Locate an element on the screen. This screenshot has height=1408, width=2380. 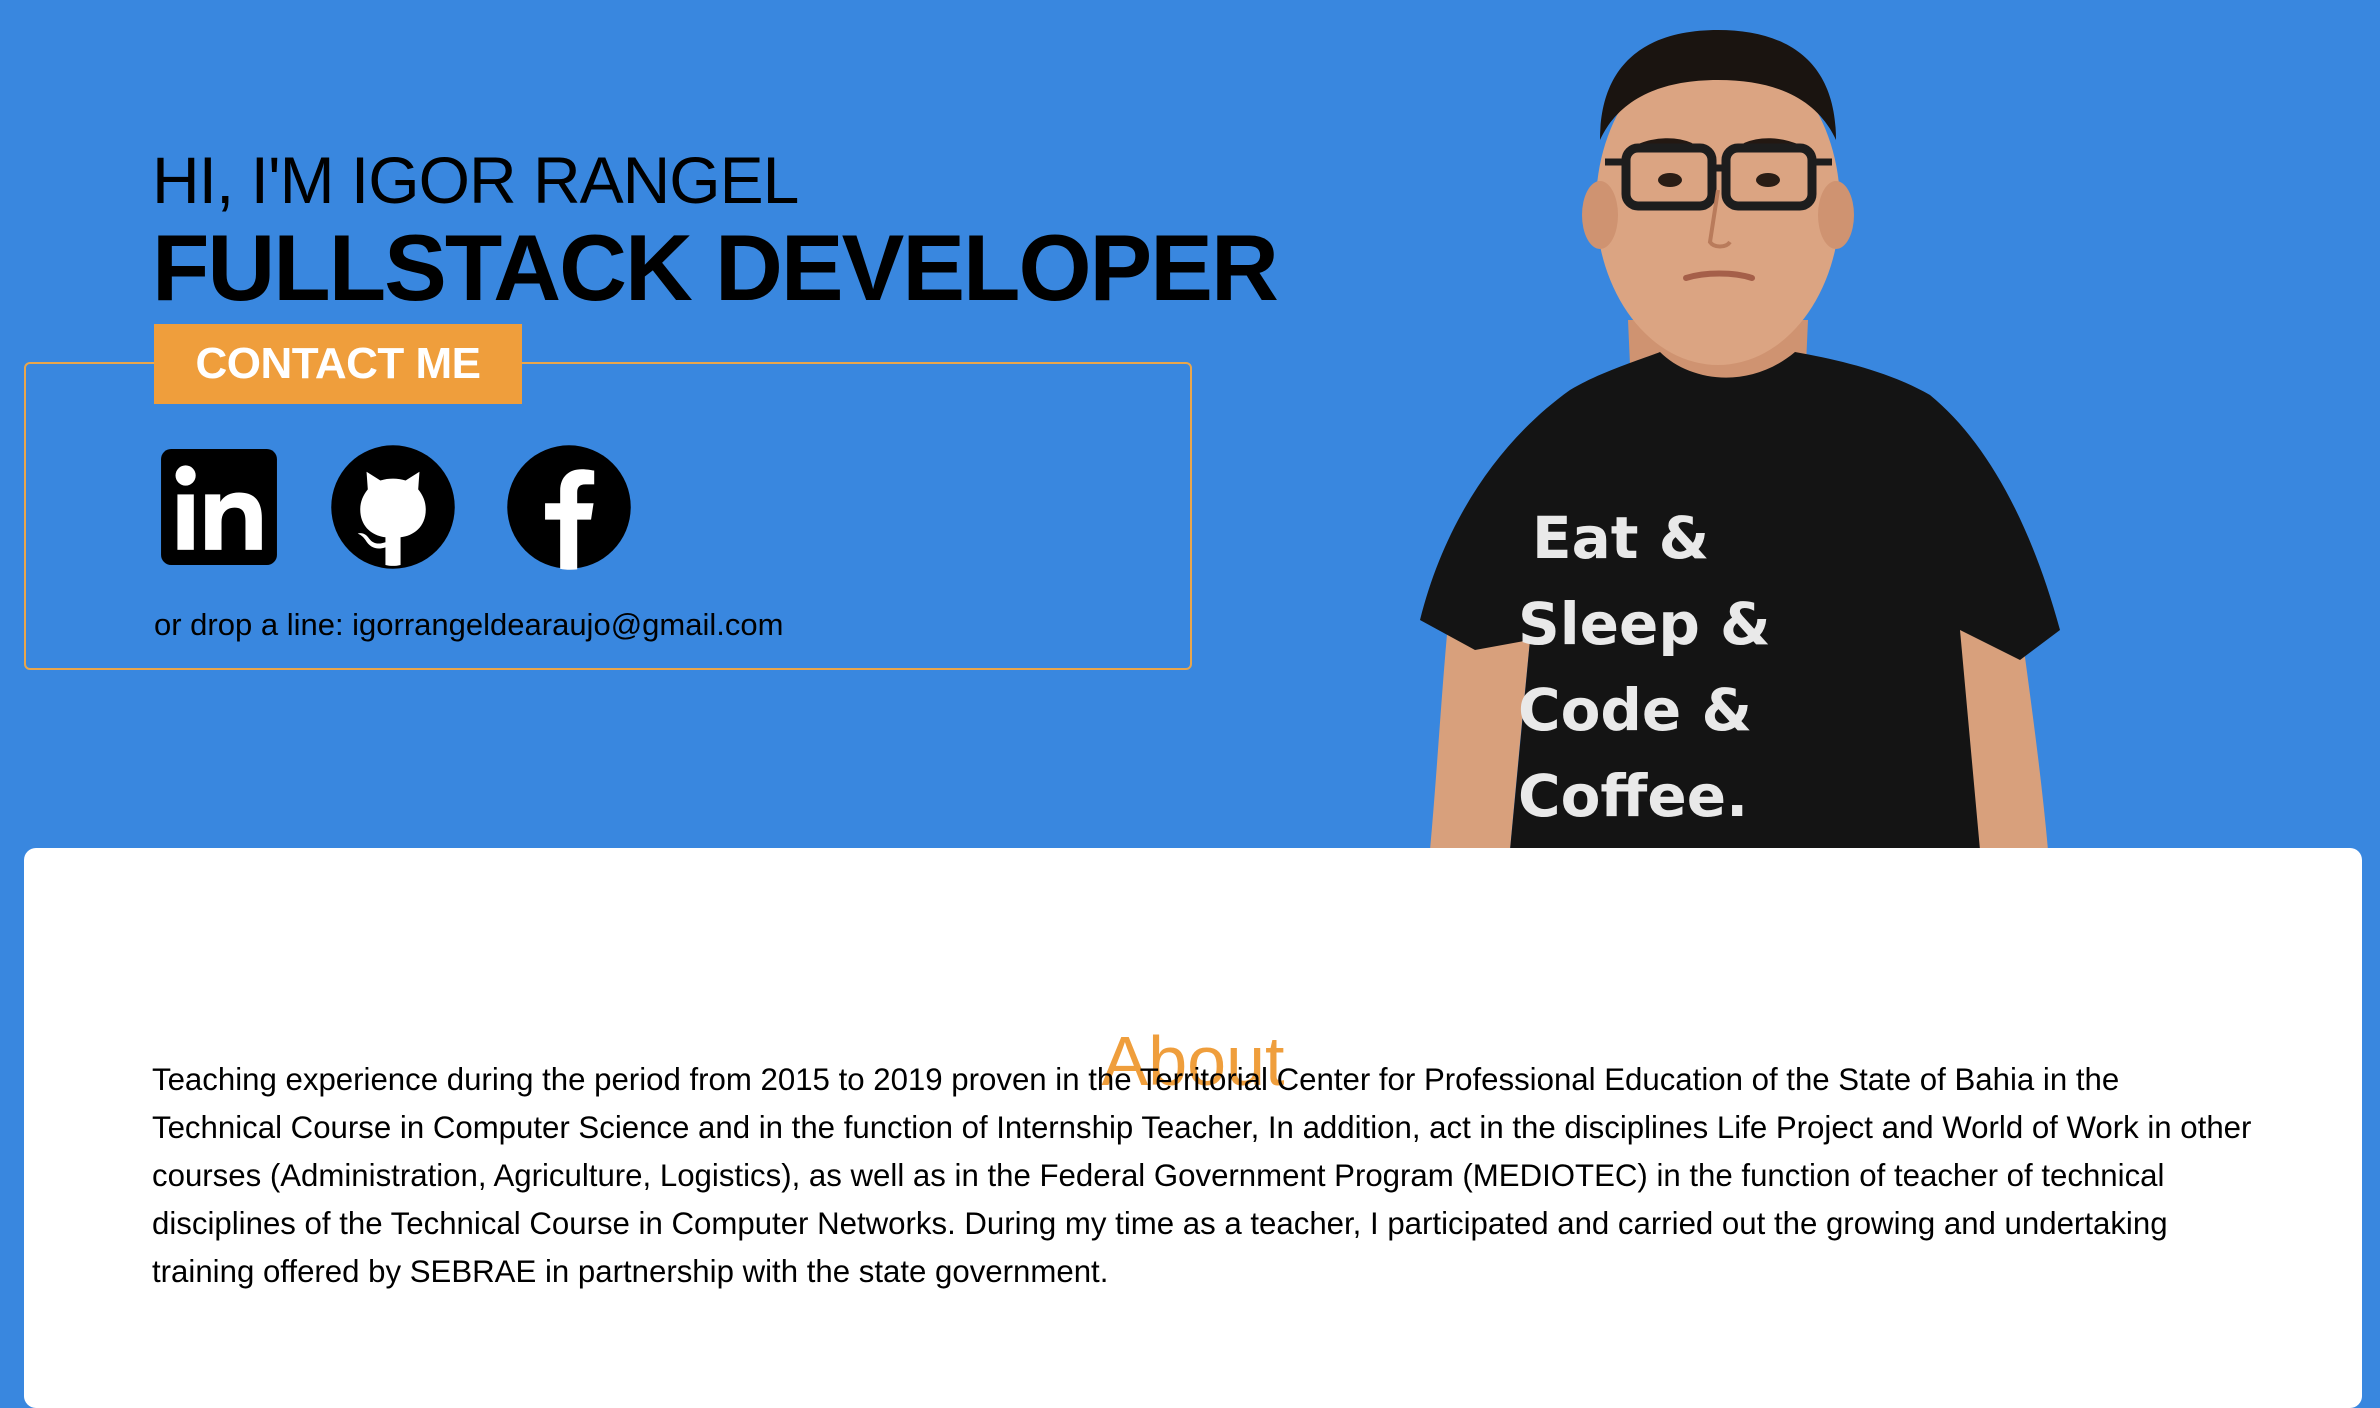
contact-me-button: CONTACT ME is located at coordinates (338, 364).